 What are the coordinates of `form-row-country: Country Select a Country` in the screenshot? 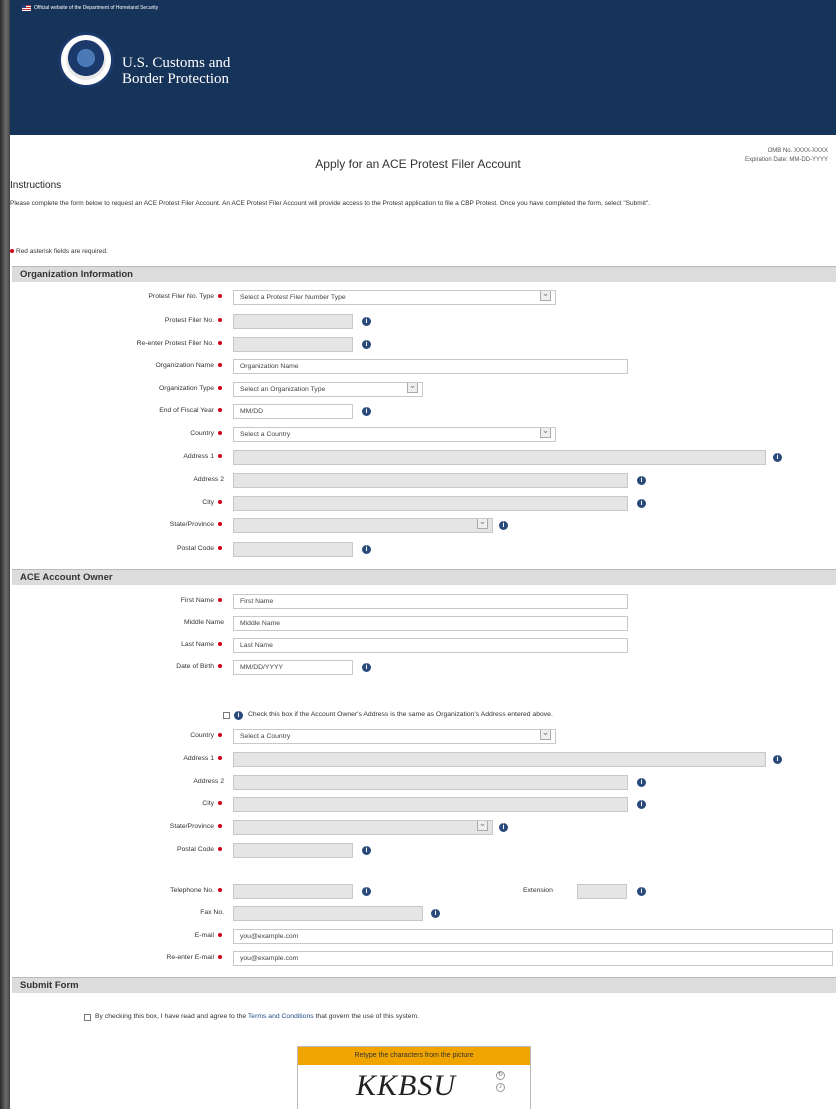 It's located at (418, 435).